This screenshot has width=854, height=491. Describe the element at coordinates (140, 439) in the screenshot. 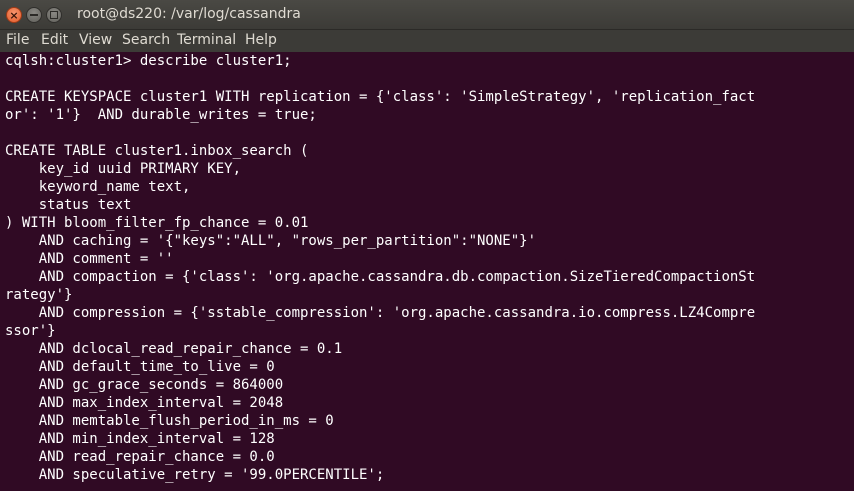

I see `terminal-line: AND min_index_interval = 128` at that location.